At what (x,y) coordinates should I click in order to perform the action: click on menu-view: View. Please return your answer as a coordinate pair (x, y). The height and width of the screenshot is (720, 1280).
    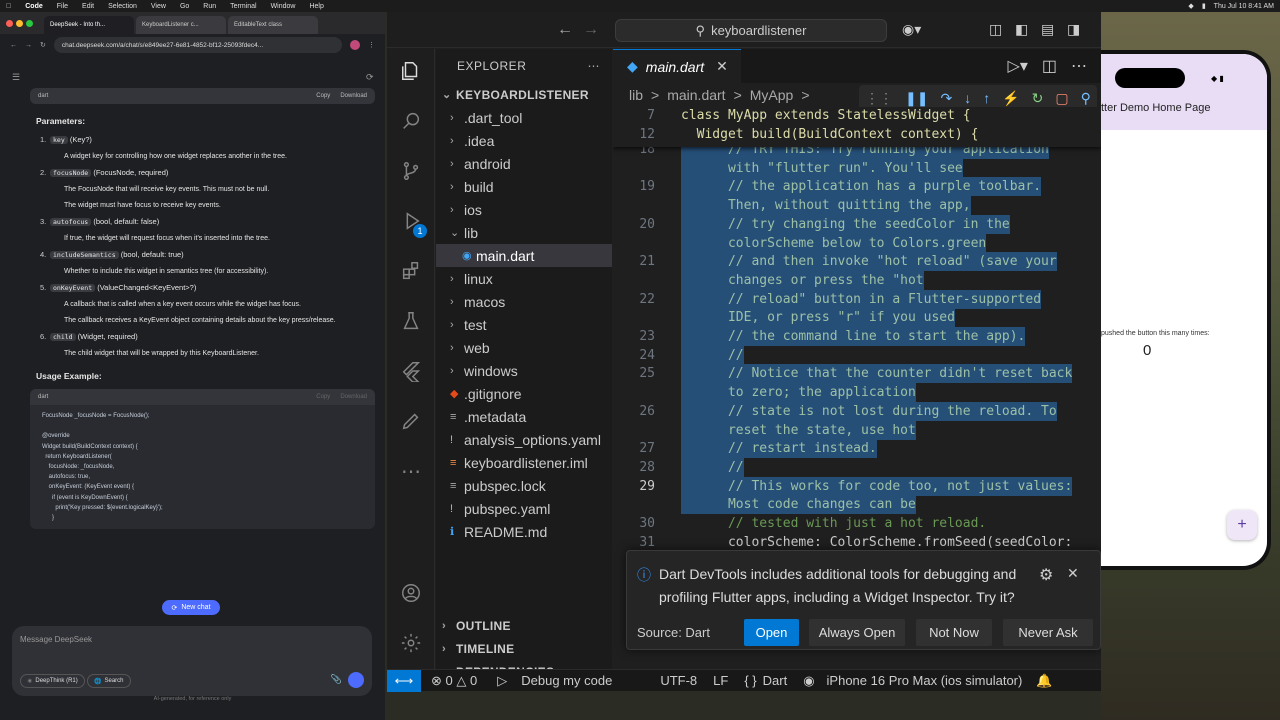
    Looking at the image, I should click on (158, 6).